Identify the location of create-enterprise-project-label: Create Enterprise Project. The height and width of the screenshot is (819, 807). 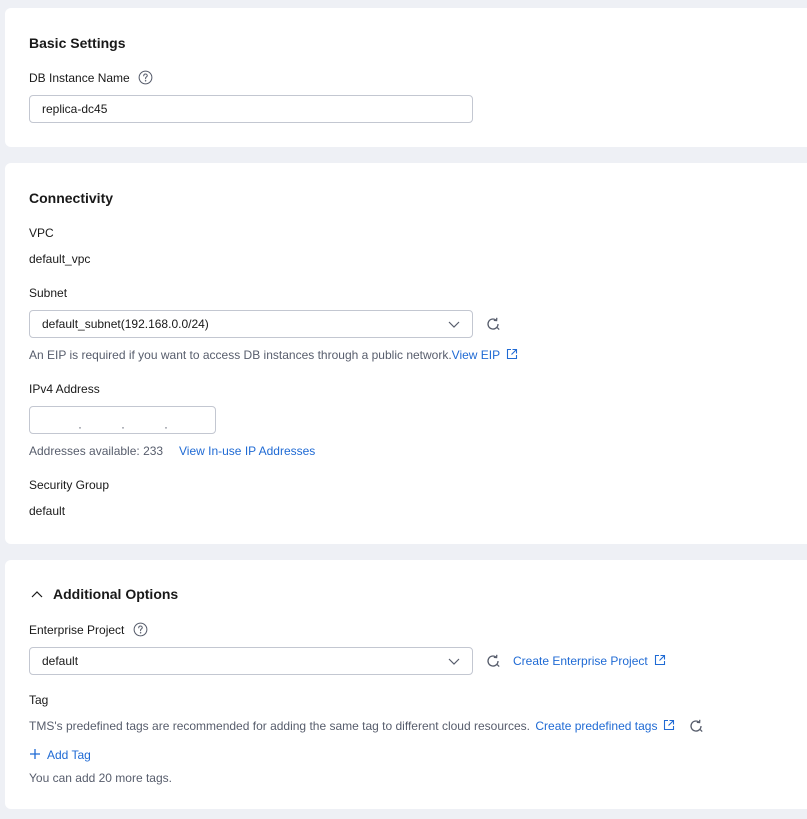
(580, 661).